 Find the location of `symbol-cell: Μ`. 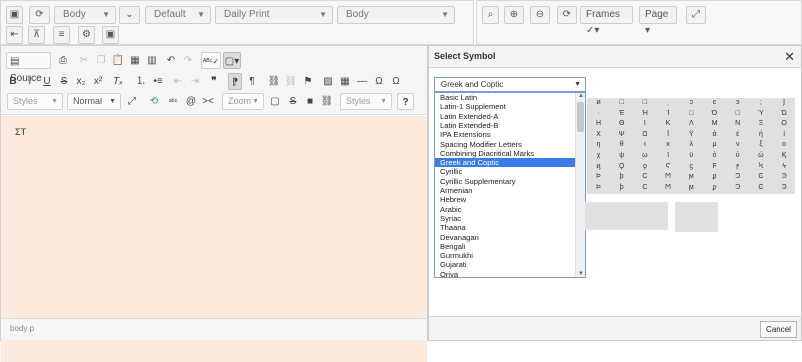

symbol-cell: Μ is located at coordinates (714, 124).